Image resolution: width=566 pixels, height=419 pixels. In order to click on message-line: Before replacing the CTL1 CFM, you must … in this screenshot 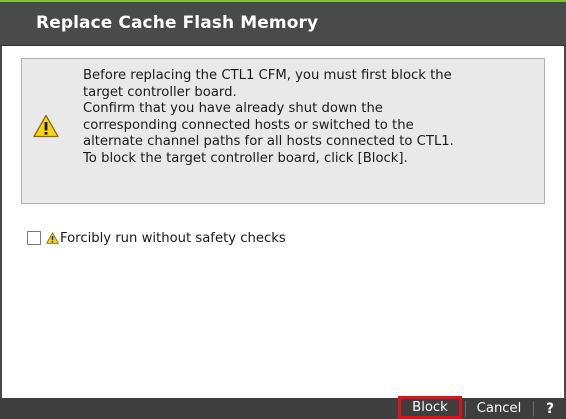, I will do `click(267, 75)`.